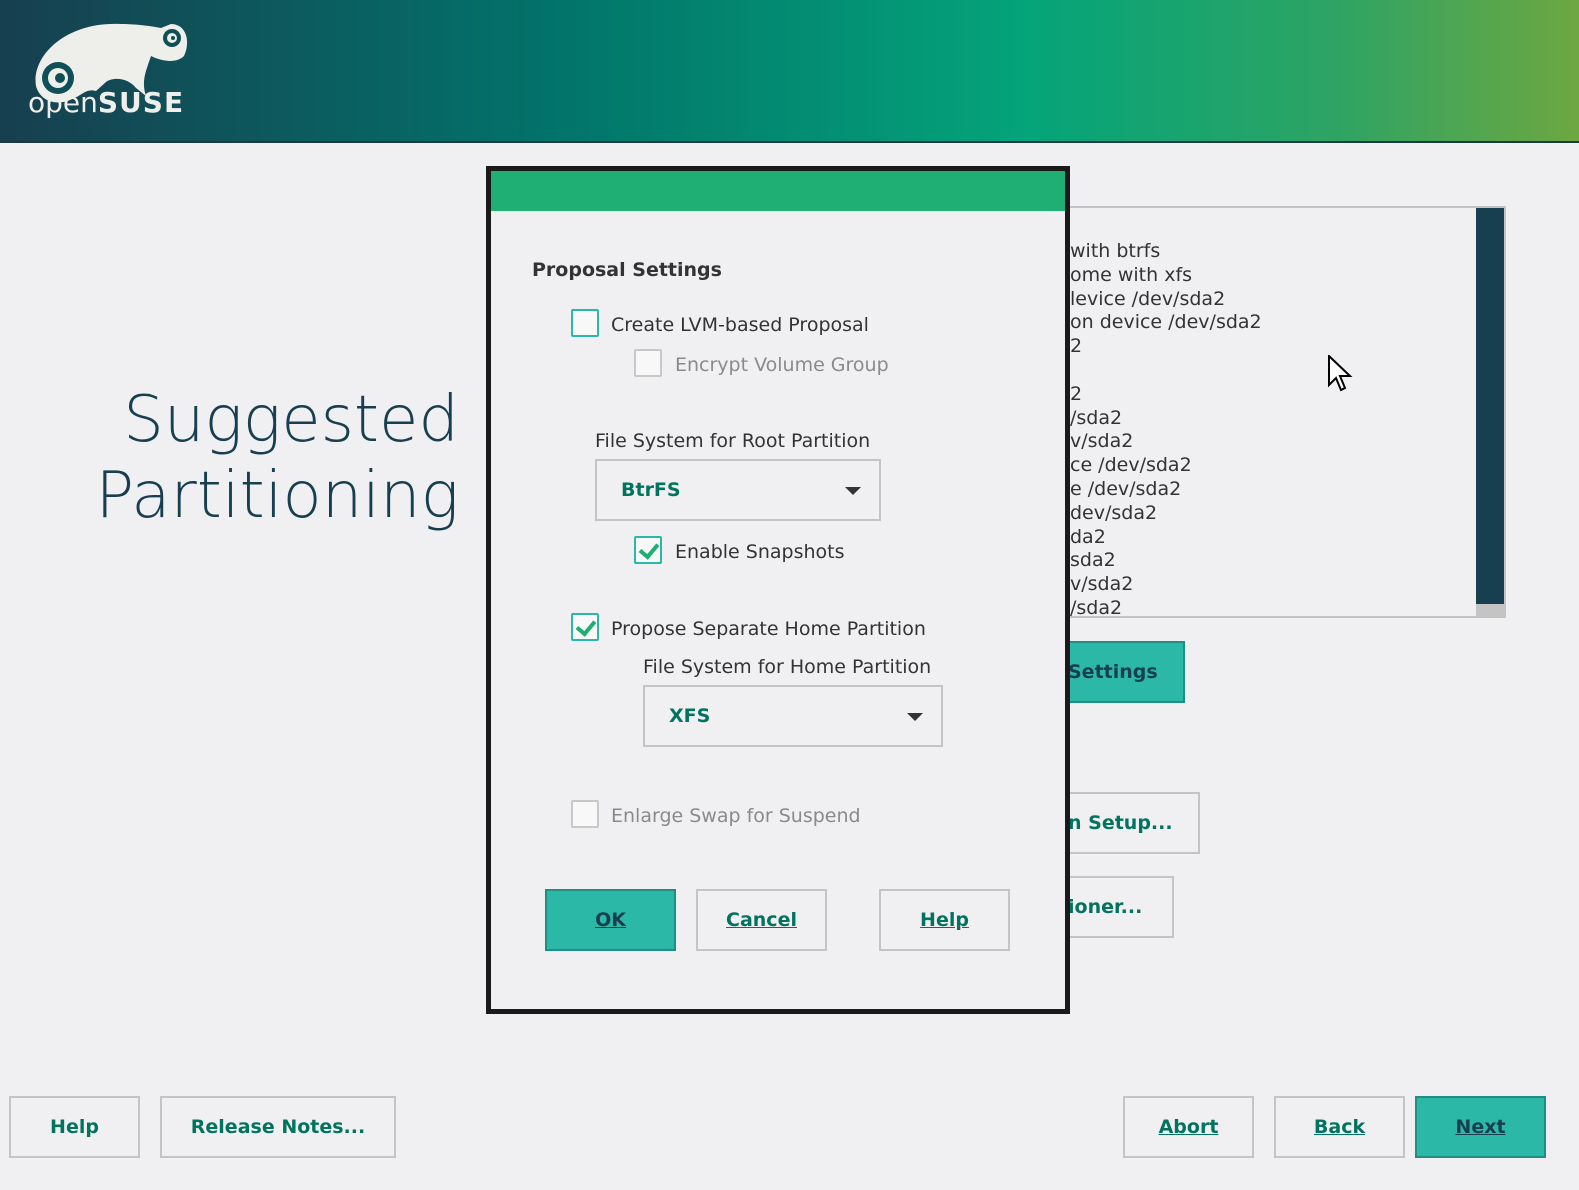 This screenshot has height=1190, width=1579. Describe the element at coordinates (585, 627) in the screenshot. I see `home-partition-checkbox` at that location.